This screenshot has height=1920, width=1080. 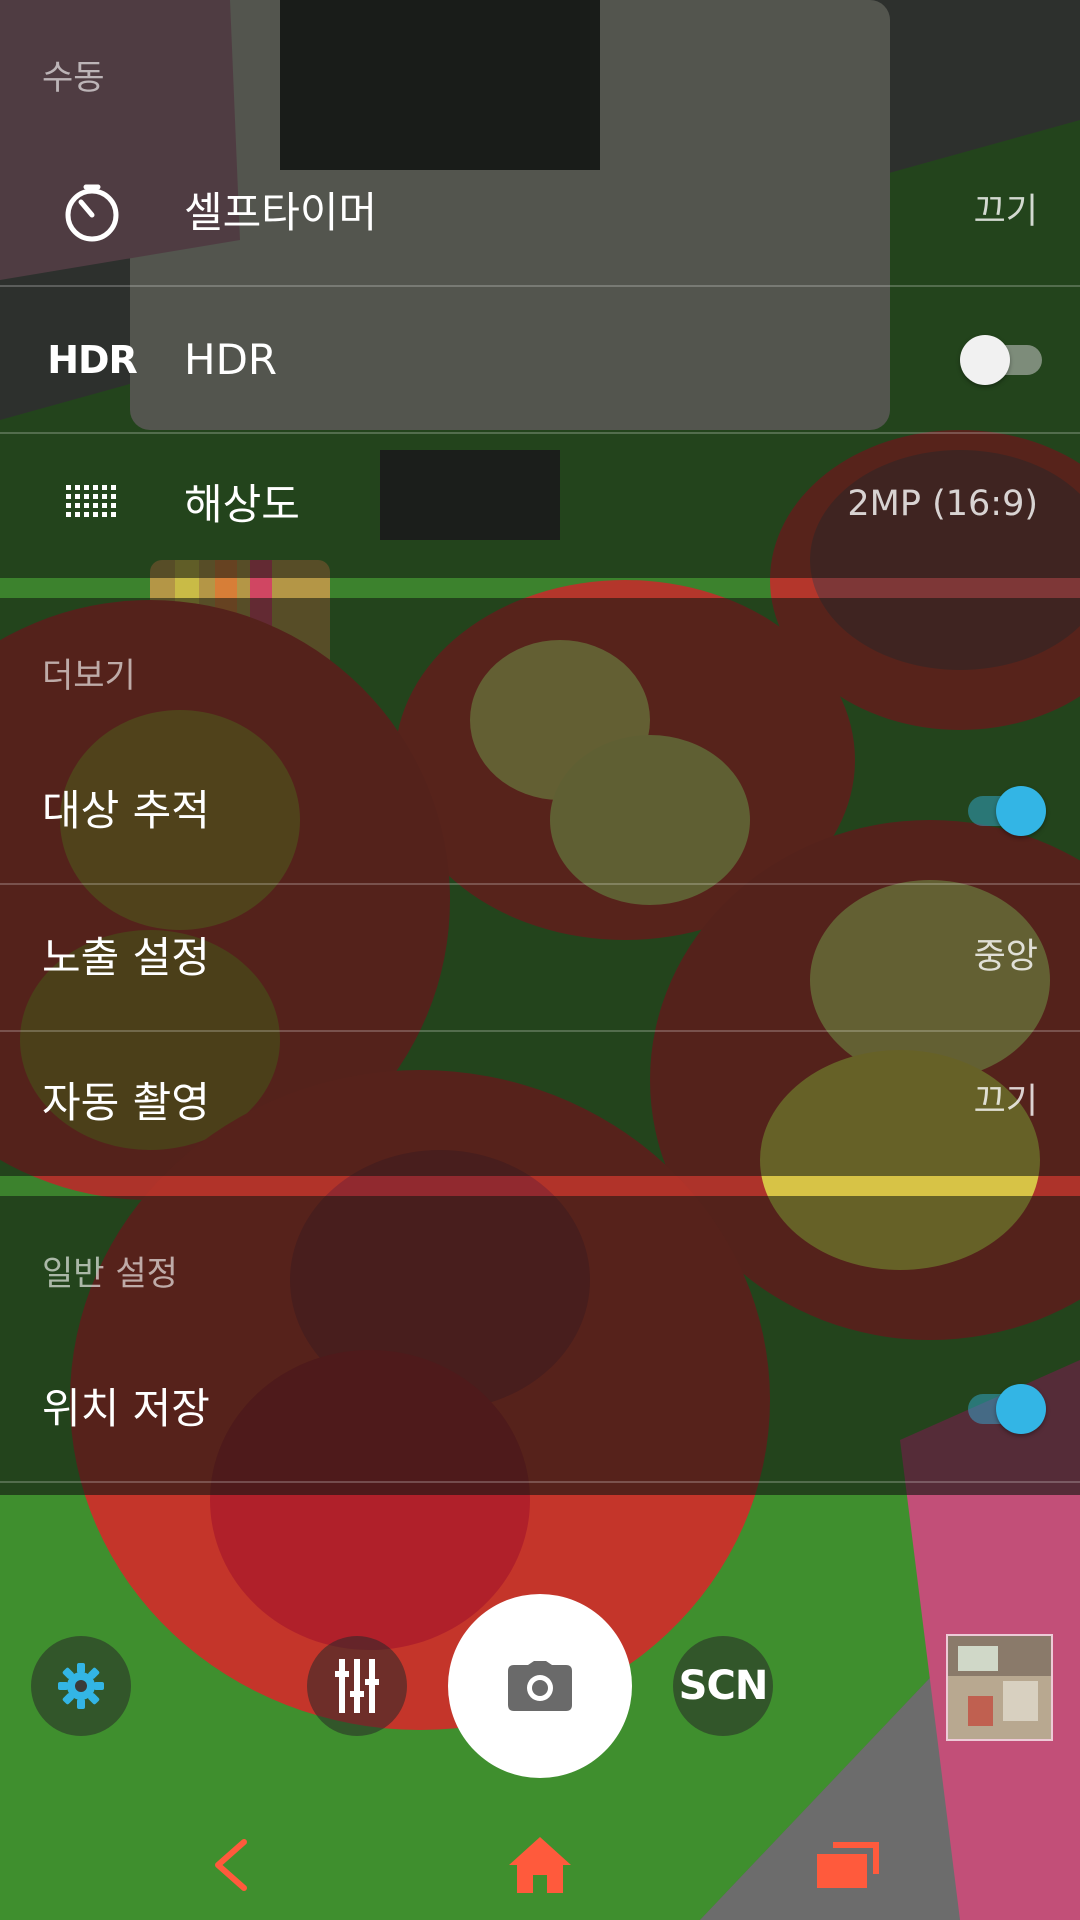 What do you see at coordinates (540, 213) in the screenshot?
I see `settings-row-self-timer: 셀프타이머 끄기` at bounding box center [540, 213].